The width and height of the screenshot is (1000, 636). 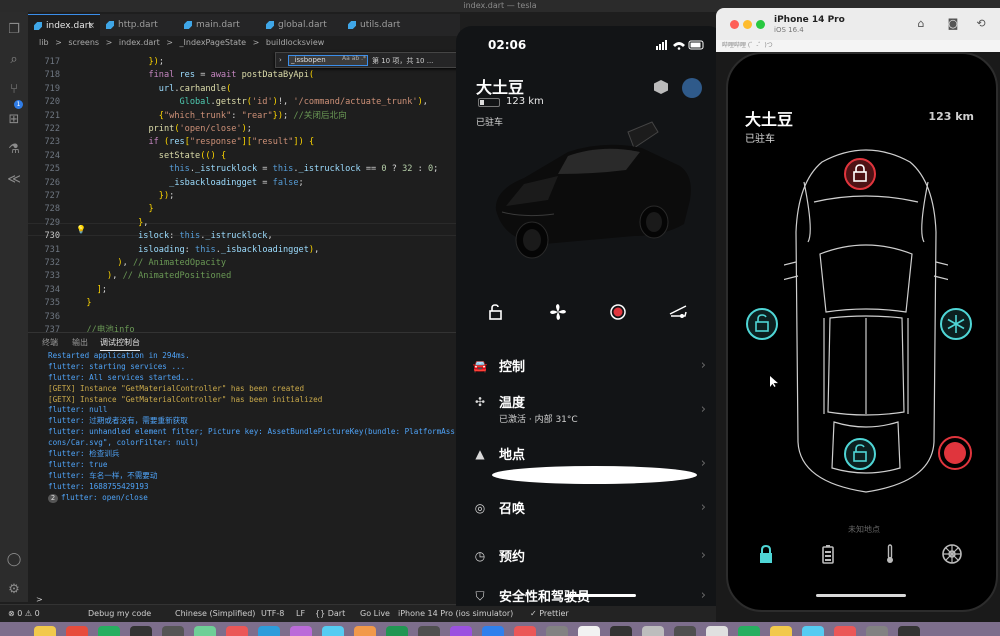 What do you see at coordinates (956, 324) in the screenshot?
I see `snowflake-button` at bounding box center [956, 324].